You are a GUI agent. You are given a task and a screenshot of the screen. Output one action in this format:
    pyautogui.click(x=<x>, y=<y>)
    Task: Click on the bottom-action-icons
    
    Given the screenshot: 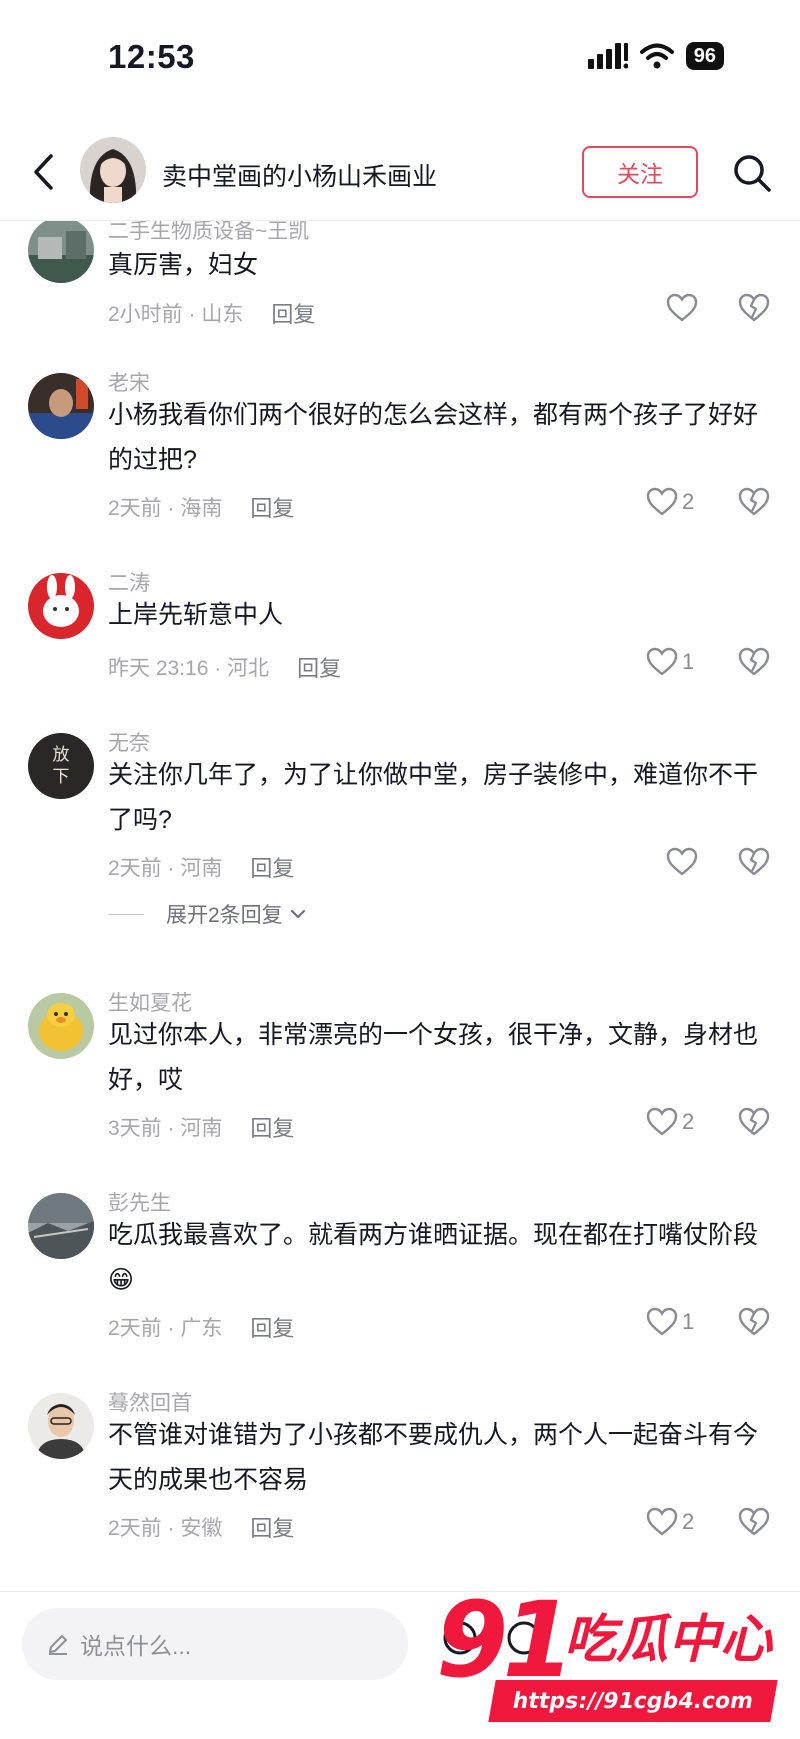 What is the action you would take?
    pyautogui.click(x=492, y=1638)
    